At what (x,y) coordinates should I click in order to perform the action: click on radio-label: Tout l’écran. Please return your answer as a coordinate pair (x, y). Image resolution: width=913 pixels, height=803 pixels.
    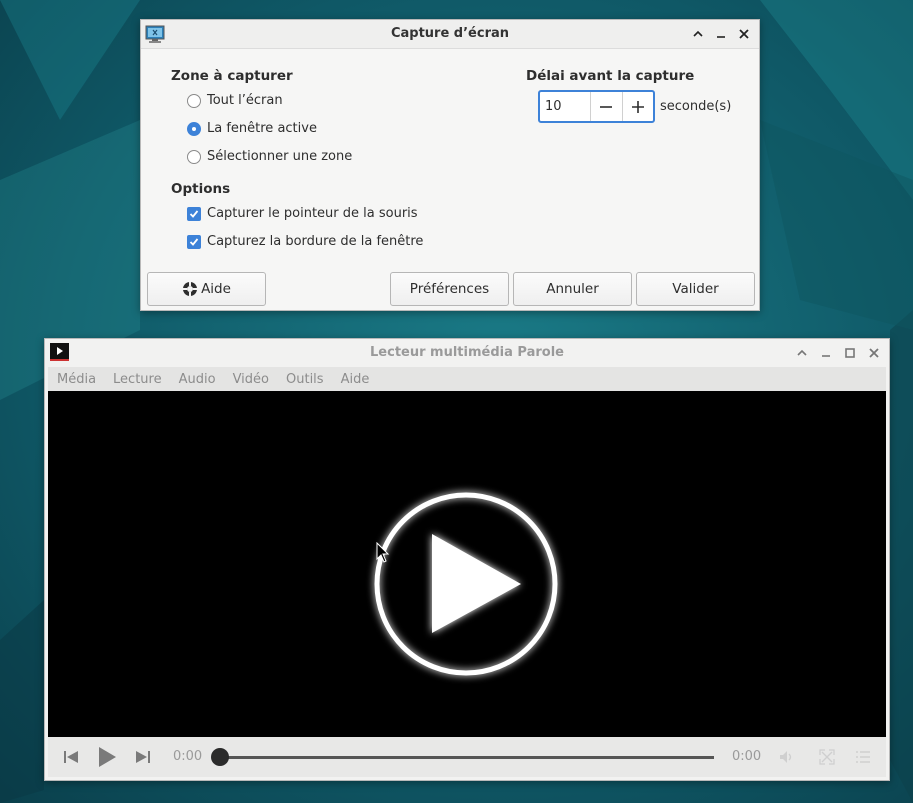
    Looking at the image, I should click on (245, 100).